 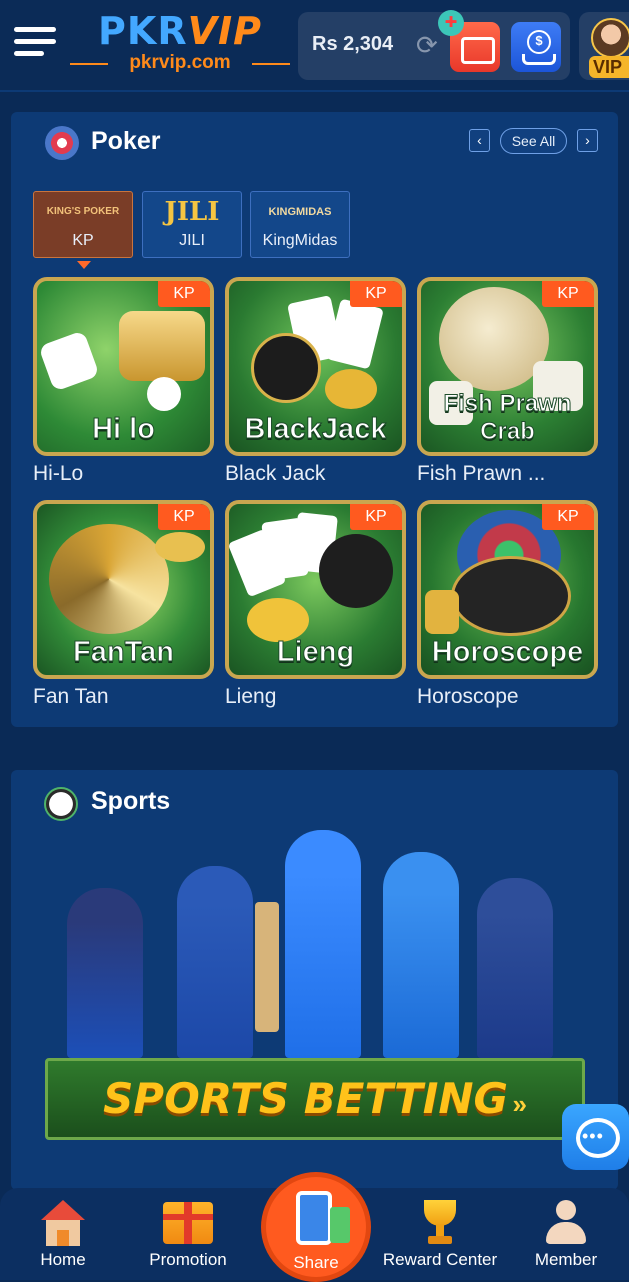 I want to click on game-card-black-jack: BlackJack KP Black Jack, so click(x=315, y=381).